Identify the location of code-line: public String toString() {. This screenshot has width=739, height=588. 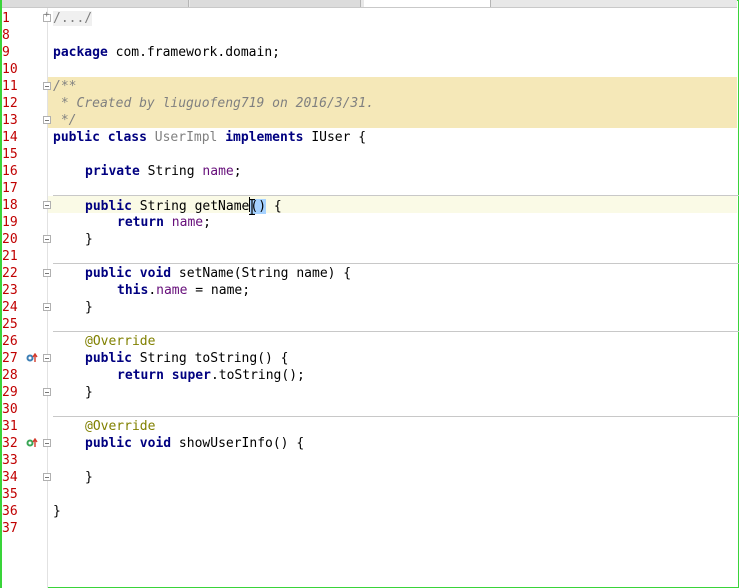
(187, 358).